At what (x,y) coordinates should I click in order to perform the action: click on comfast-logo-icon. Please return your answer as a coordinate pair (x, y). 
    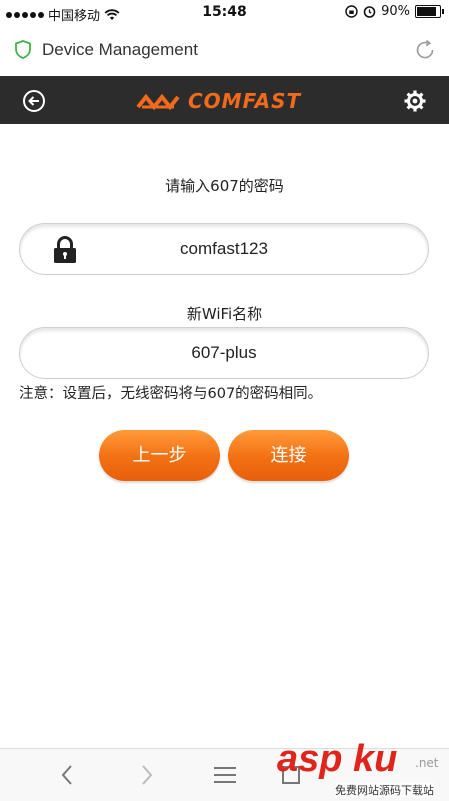
    Looking at the image, I should click on (158, 102).